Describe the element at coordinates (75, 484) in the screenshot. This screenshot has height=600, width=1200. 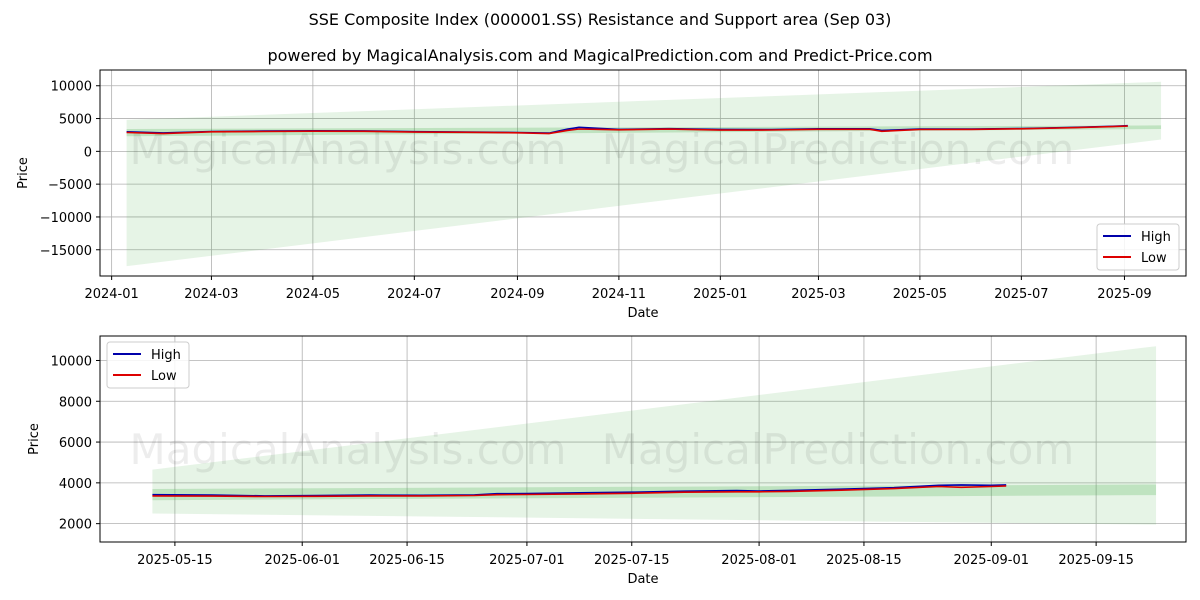
I see `y-tick-label: 4000` at that location.